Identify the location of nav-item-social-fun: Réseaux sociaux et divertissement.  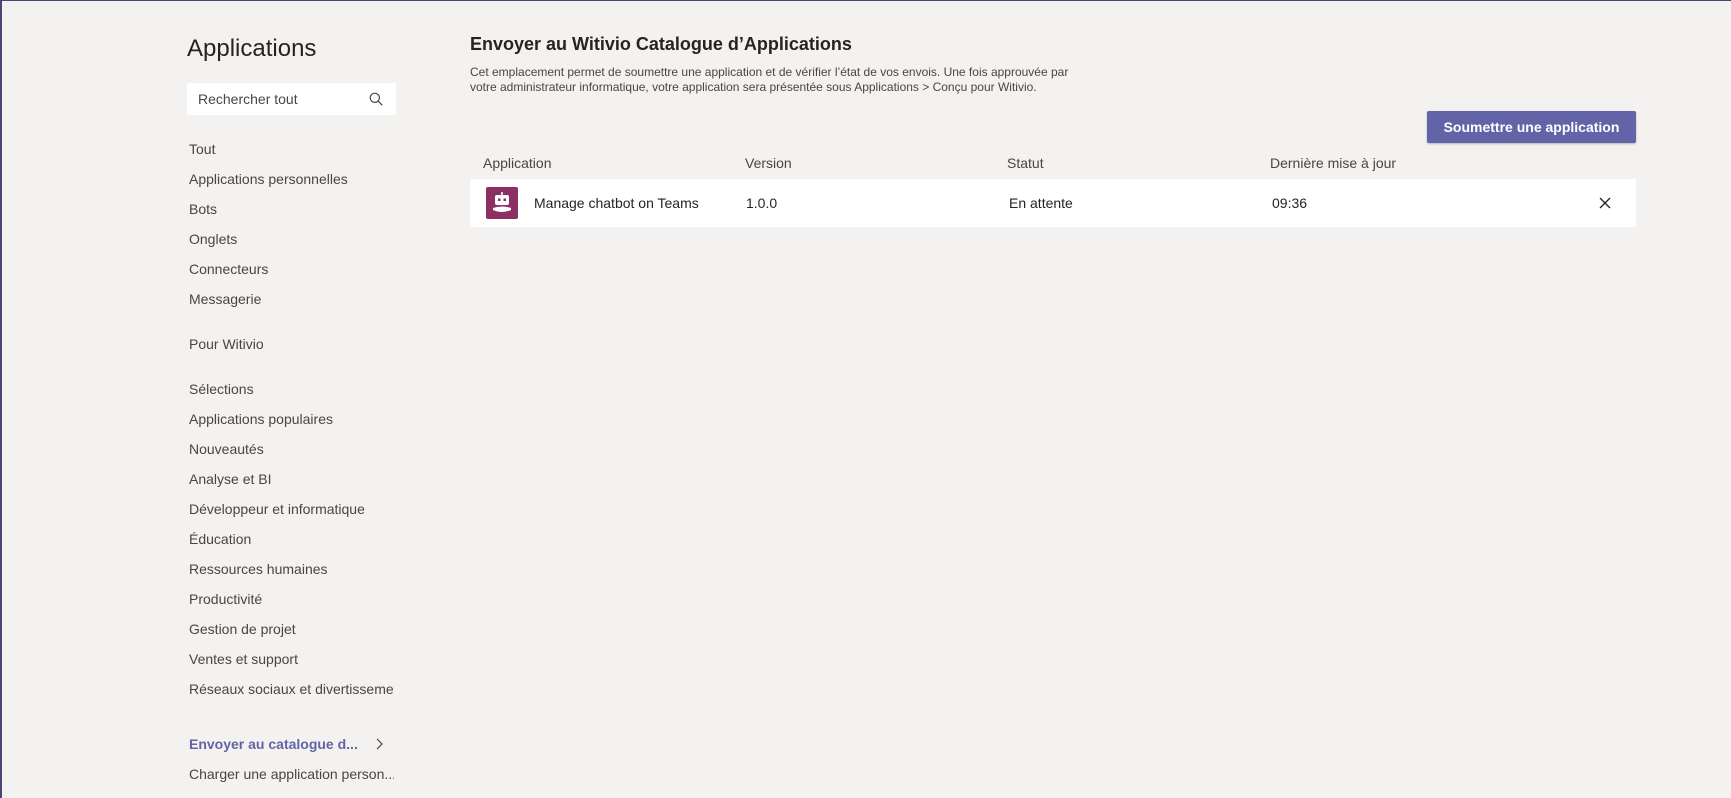
(291, 689).